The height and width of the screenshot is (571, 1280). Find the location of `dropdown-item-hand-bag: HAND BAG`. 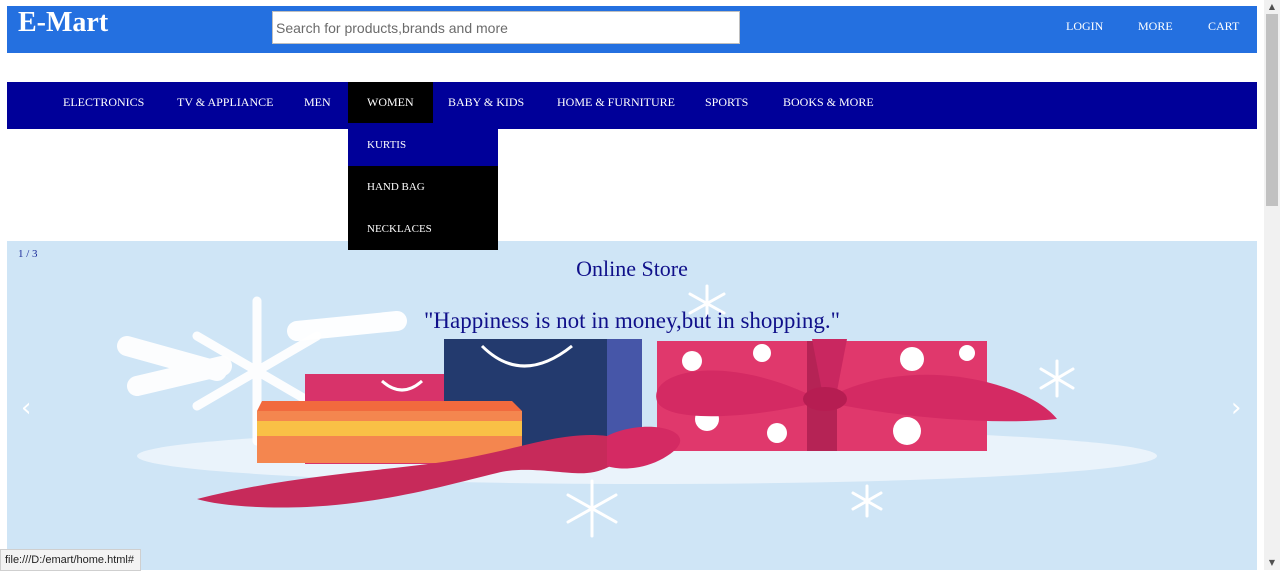

dropdown-item-hand-bag: HAND BAG is located at coordinates (423, 187).